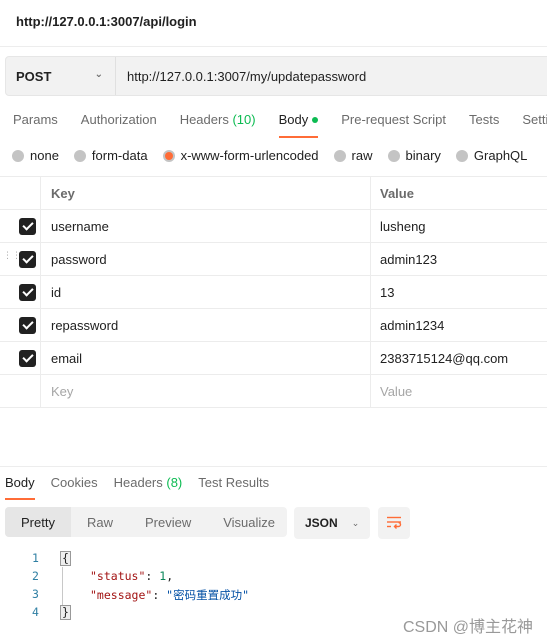 The image size is (547, 642). I want to click on line-number: 1, so click(35, 558).